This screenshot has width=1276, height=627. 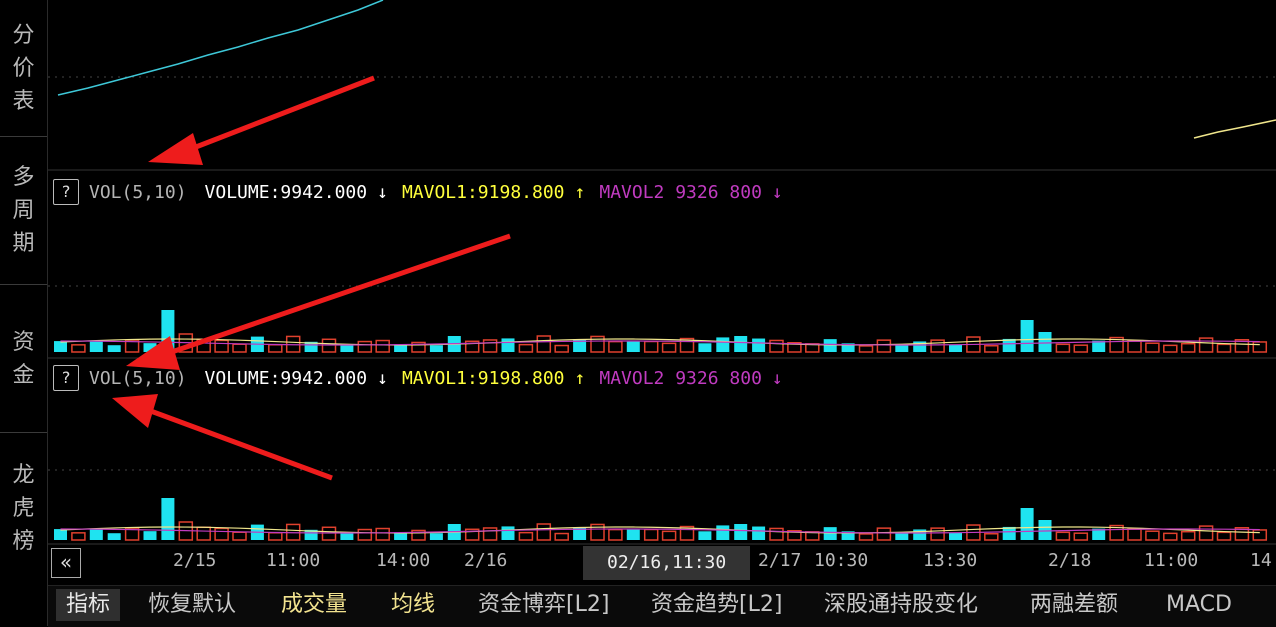 I want to click on tab-margin-balance: 两融差额, so click(x=1074, y=605).